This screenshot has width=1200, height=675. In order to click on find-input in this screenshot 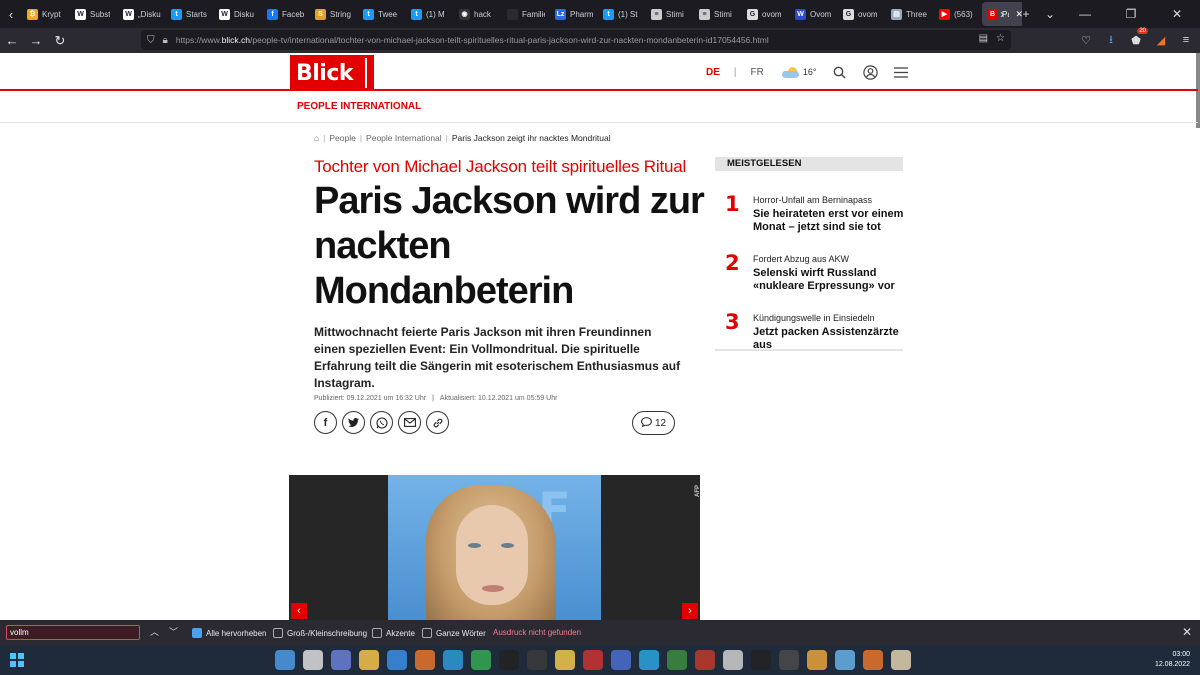, I will do `click(73, 632)`.